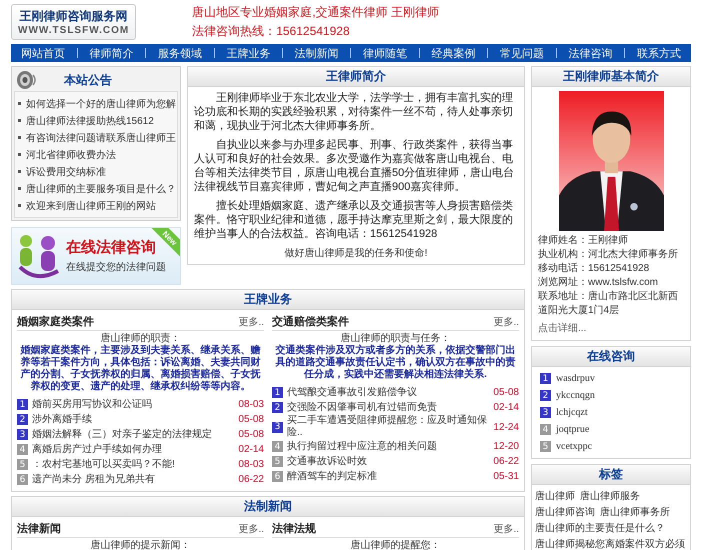 The height and width of the screenshot is (550, 702). Describe the element at coordinates (355, 166) in the screenshot. I see `intro-paragraph: 自执业以来参与办理多起民事、刑事、行政类案件，获得当事人认可和良好的社会效果。多次受邀作为嘉宾做客唐山电视台、电台等相关法律类节目，原唐山电视台直播50分值班律师，唐山电台法律视线节目嘉宾律师，曹妃甸之声直播900嘉宾律师。` at that location.